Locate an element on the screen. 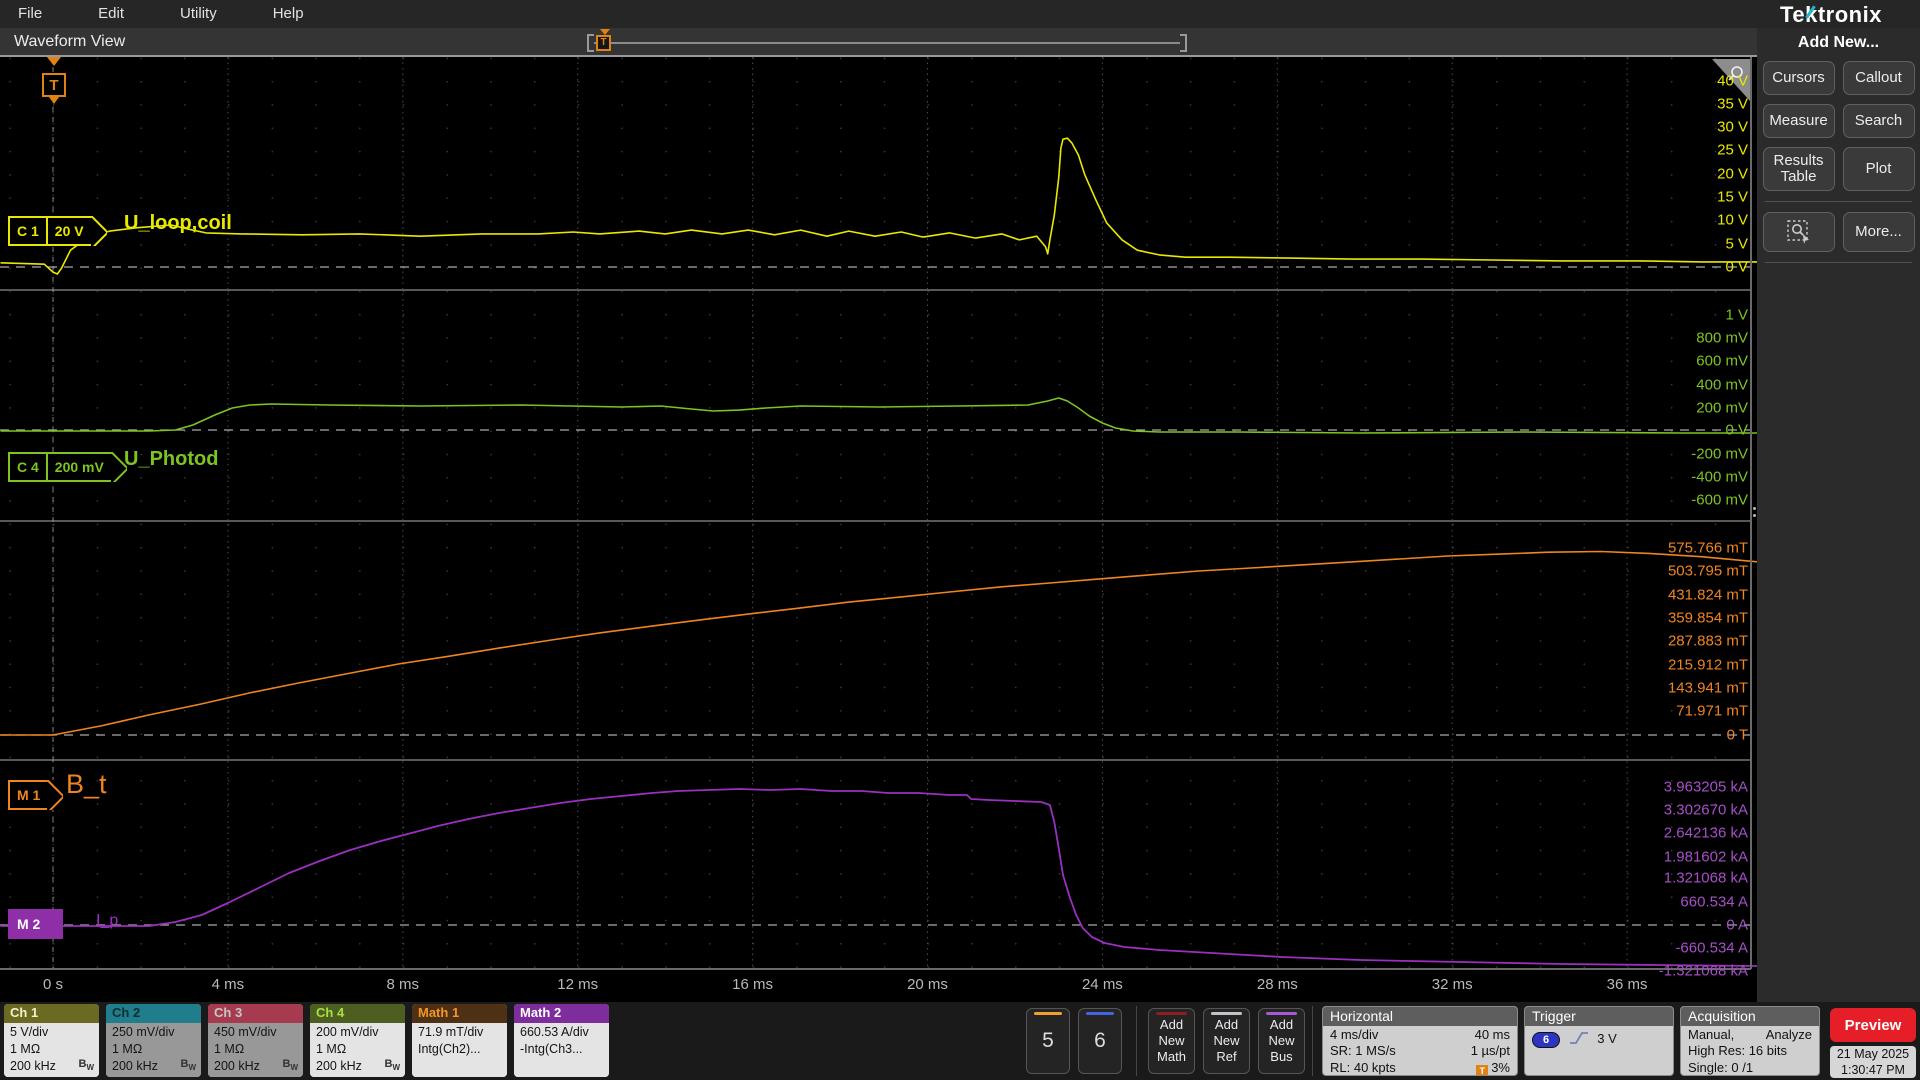  time-tick: 20 ms is located at coordinates (927, 984).